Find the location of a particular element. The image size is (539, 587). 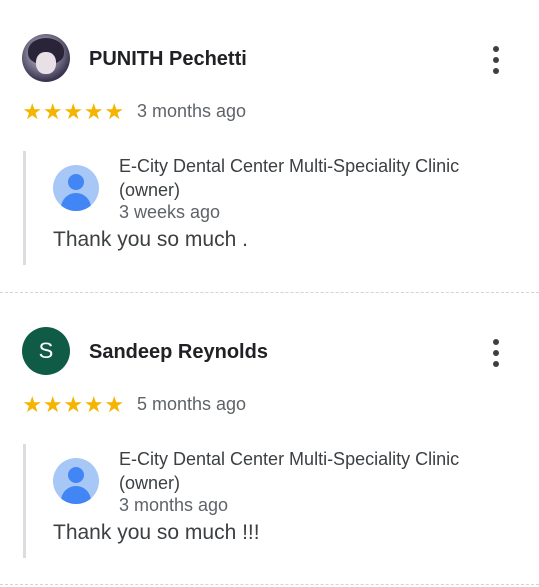

avatar-face-shape is located at coordinates (46, 63).